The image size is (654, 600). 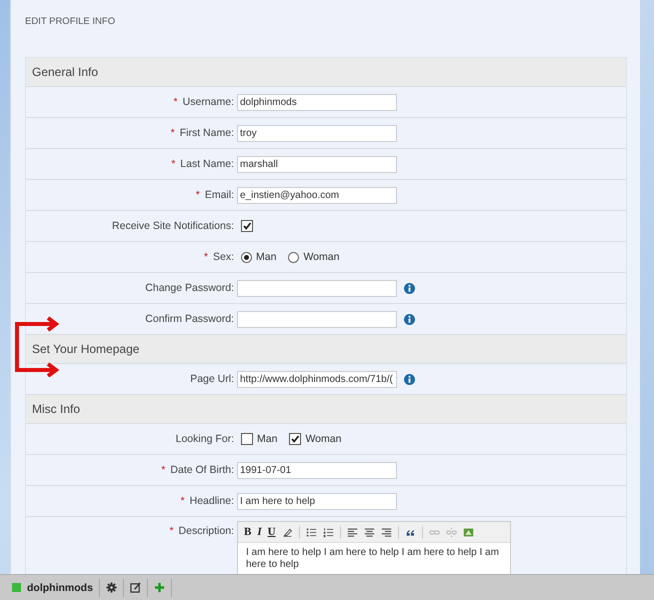 What do you see at coordinates (386, 532) in the screenshot?
I see `right-icon` at bounding box center [386, 532].